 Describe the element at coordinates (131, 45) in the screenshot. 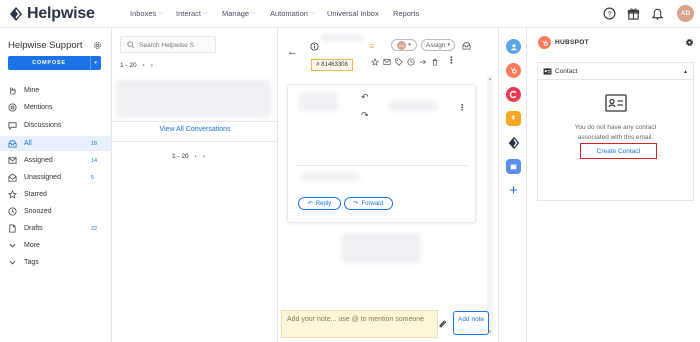

I see `search-icon` at that location.